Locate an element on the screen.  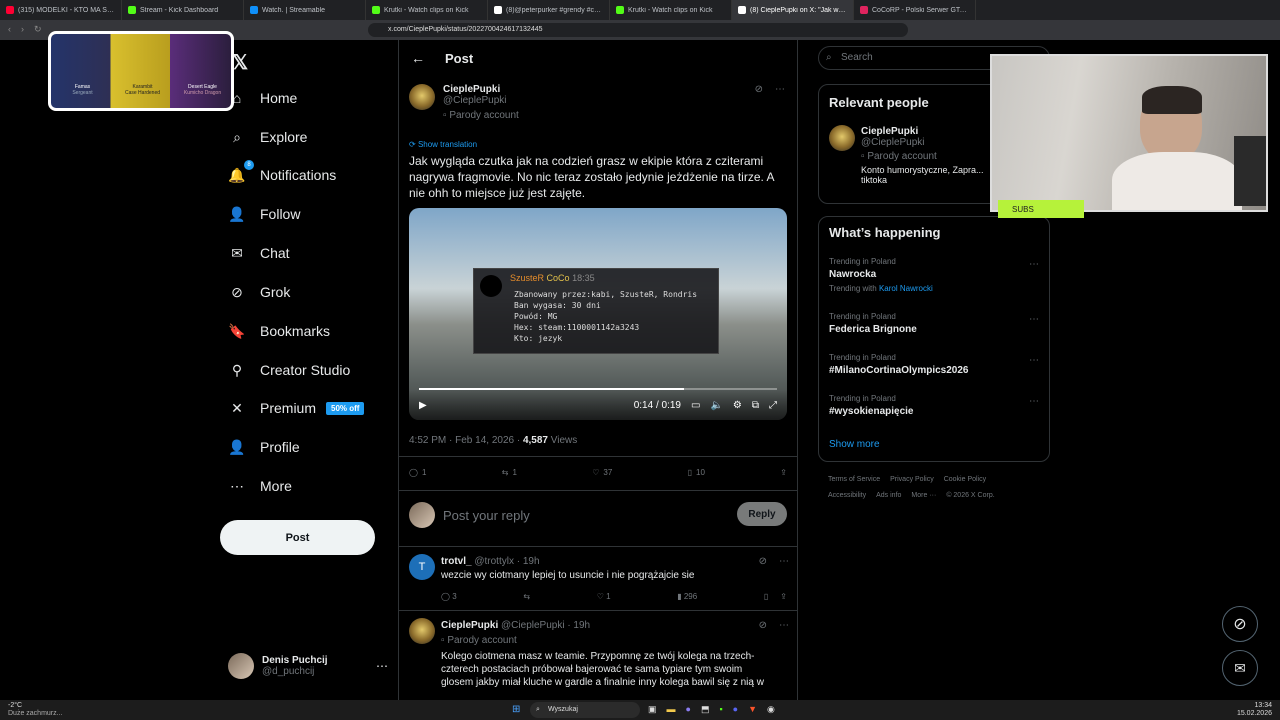
messages-fab: ✉ is located at coordinates (1240, 668).